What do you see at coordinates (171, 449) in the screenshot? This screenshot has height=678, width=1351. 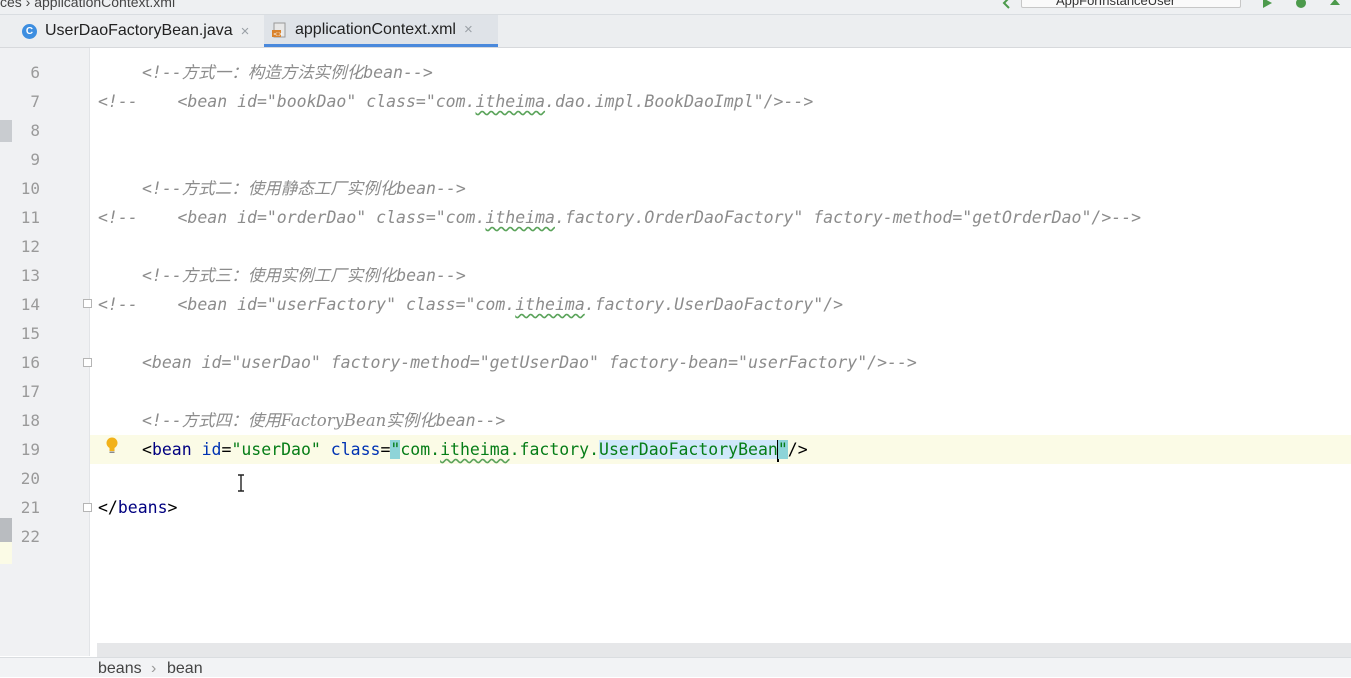 I see `code-token: bean` at bounding box center [171, 449].